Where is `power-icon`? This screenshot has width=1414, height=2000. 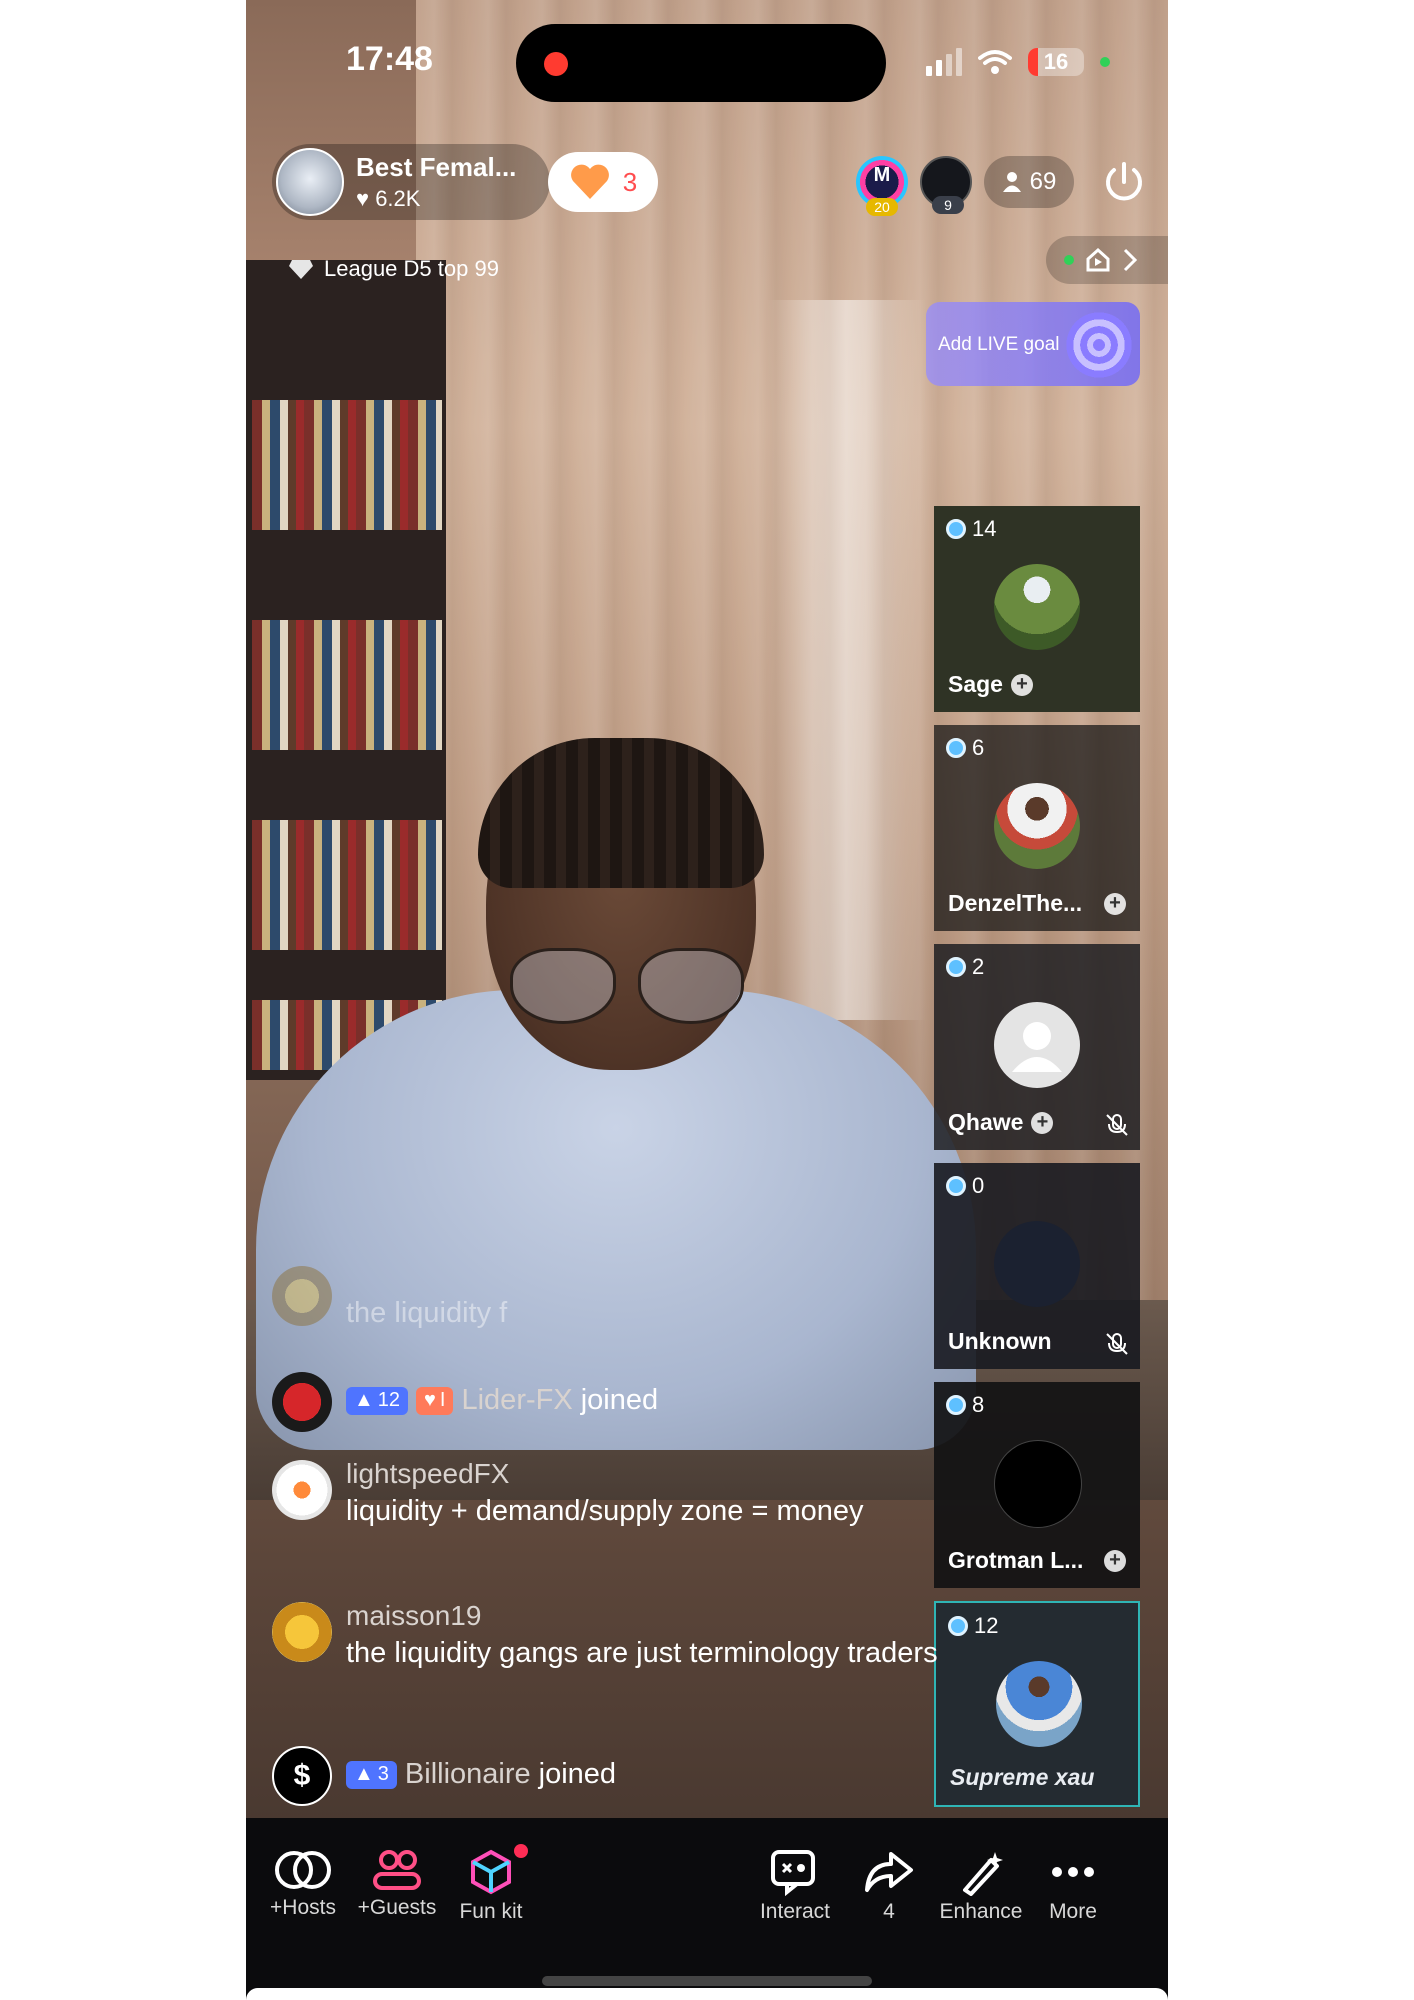
power-icon is located at coordinates (1124, 182).